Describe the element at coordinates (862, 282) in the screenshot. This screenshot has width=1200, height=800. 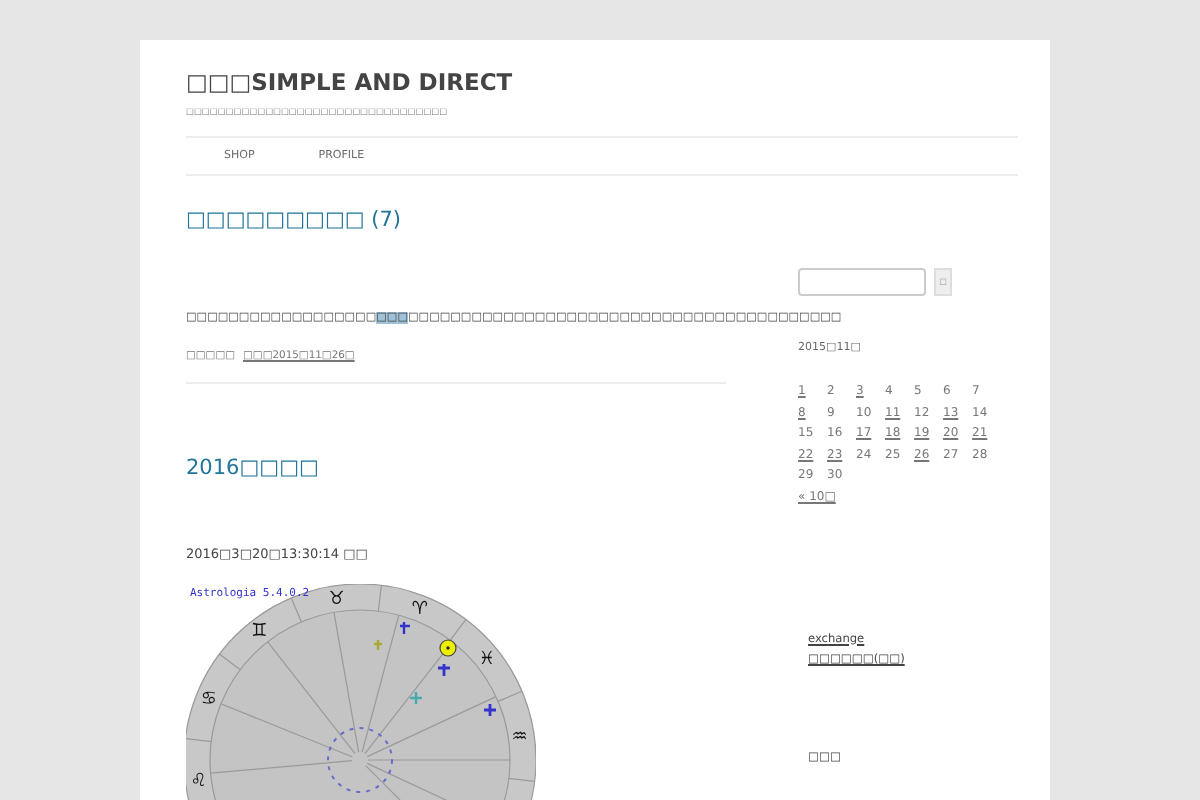
I see `search-field` at that location.